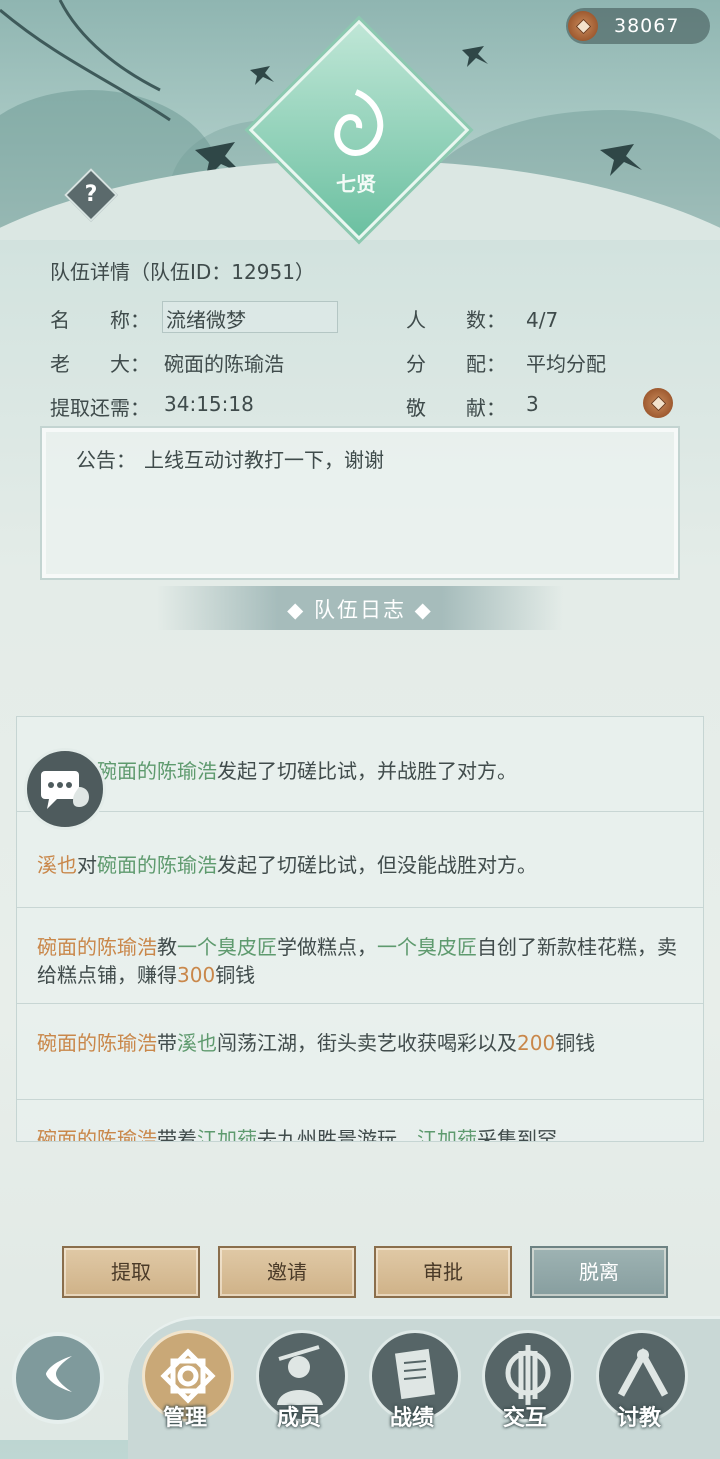 This screenshot has height=1459, width=720. Describe the element at coordinates (264, 460) in the screenshot. I see `notice-content: 上线互动讨教打一下，谢谢` at that location.